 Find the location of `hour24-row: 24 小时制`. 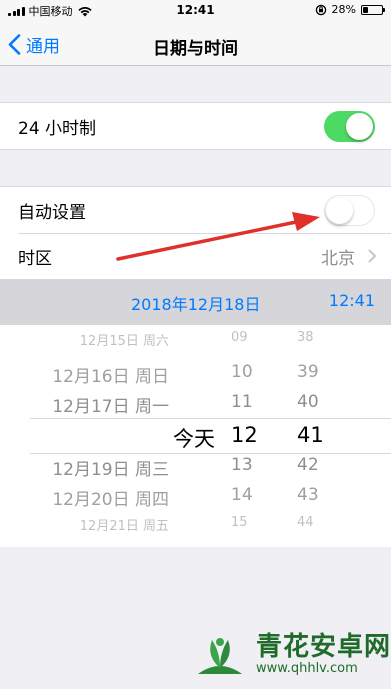

hour24-row: 24 小时制 is located at coordinates (195, 126).